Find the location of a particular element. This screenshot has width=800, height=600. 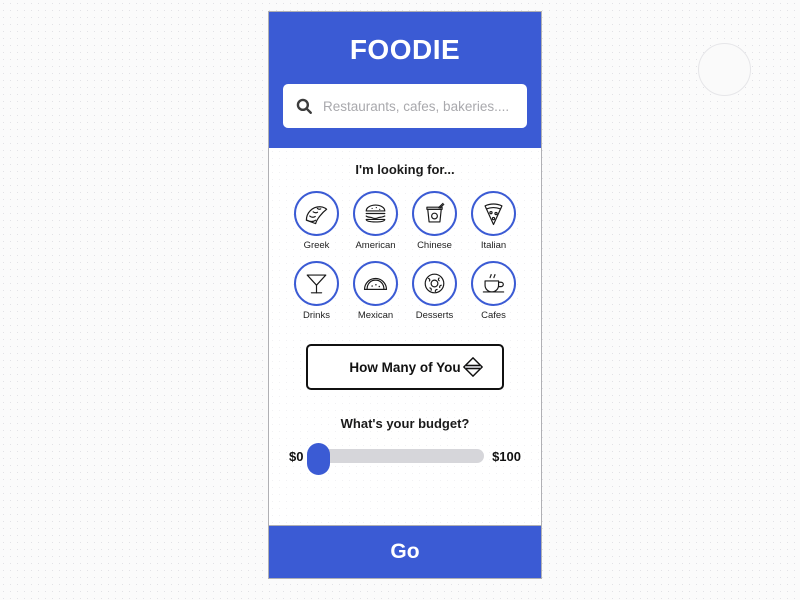

budget-slider-row: $0 $100 is located at coordinates (405, 459).